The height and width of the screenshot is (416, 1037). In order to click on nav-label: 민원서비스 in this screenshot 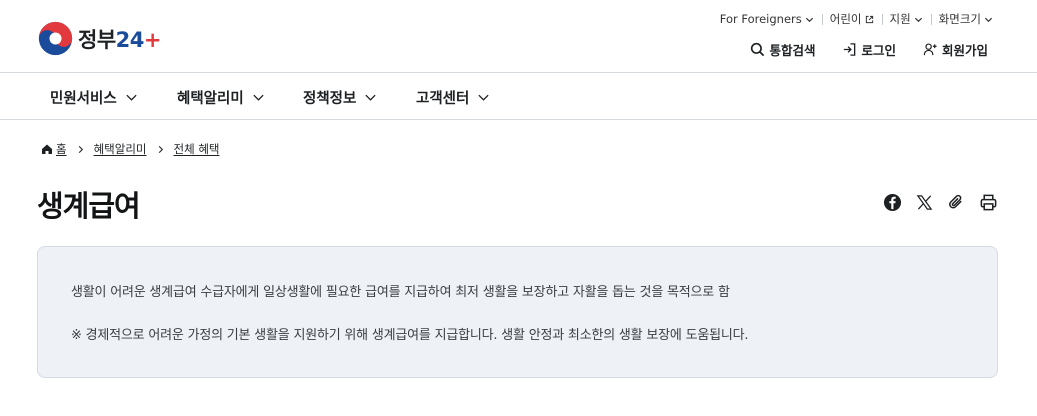, I will do `click(83, 99)`.